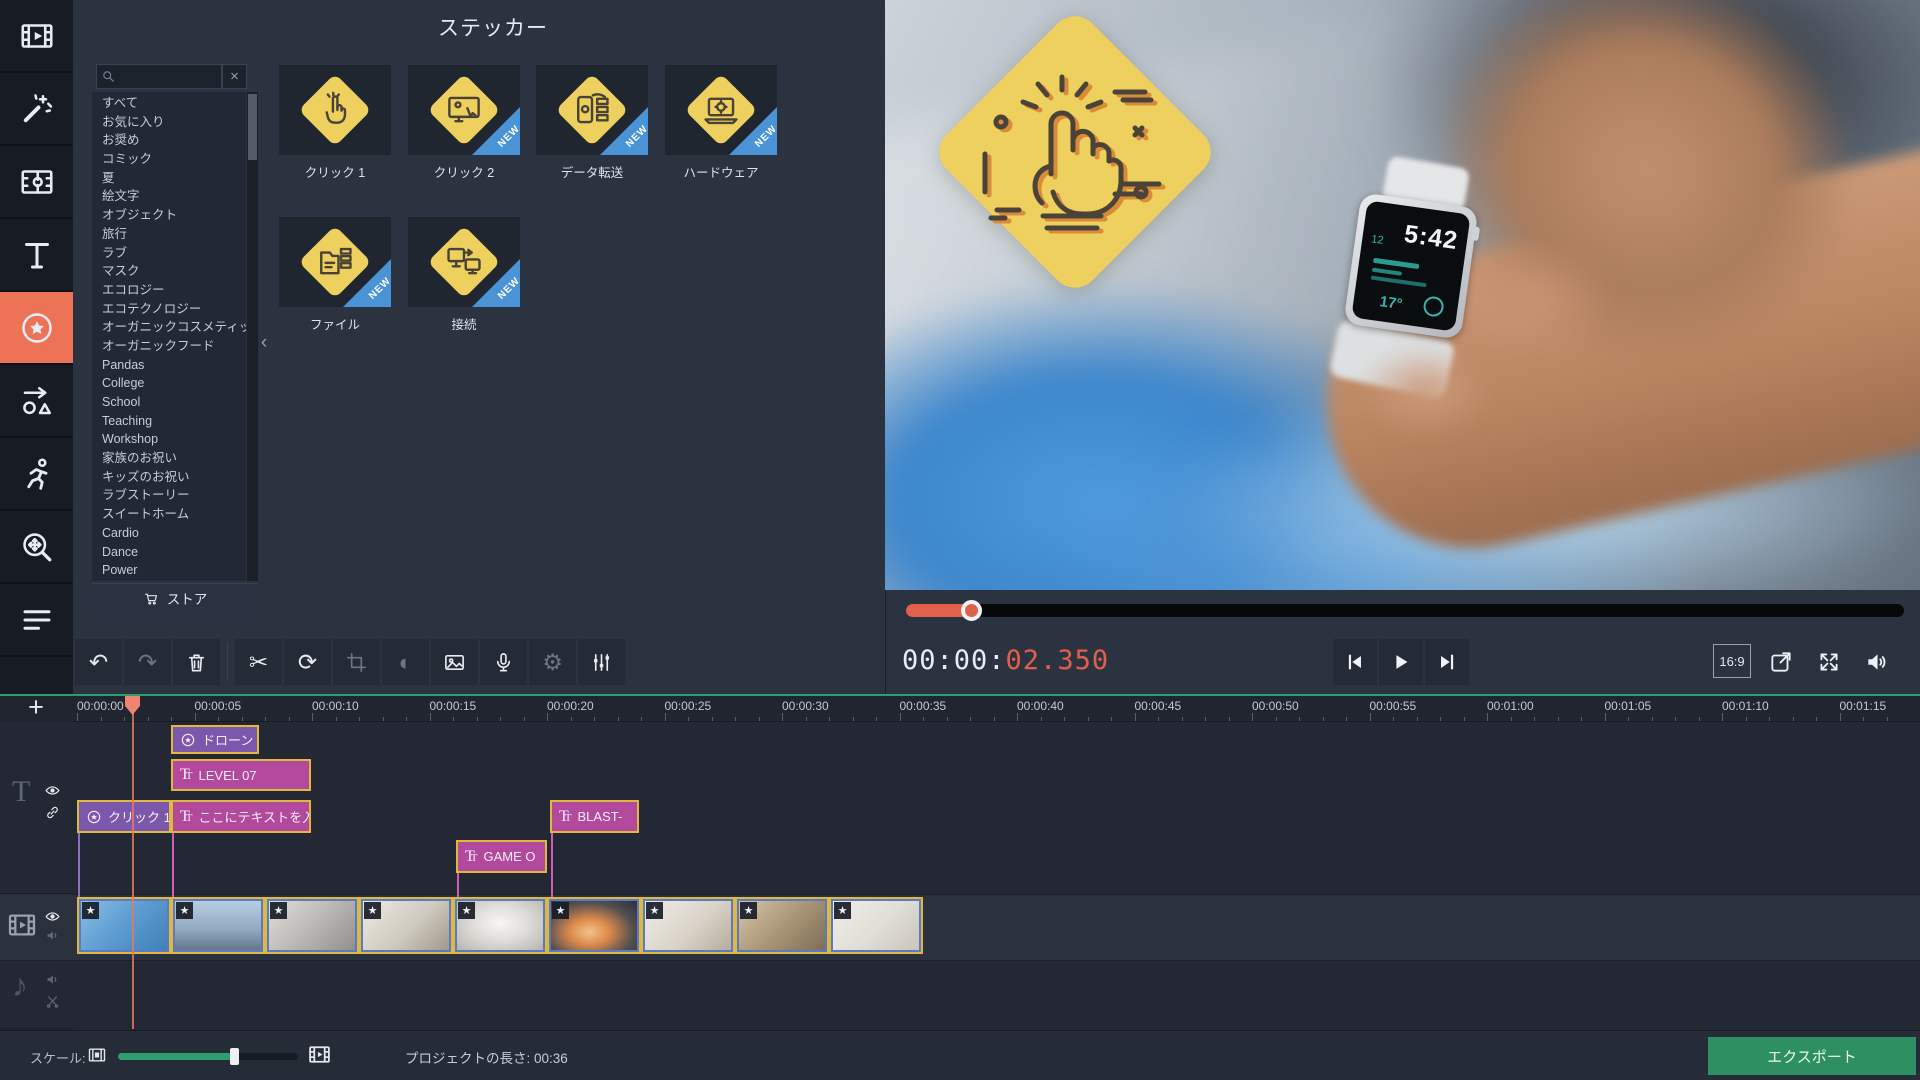  I want to click on sidebar-item-pan-zoom, so click(36, 547).